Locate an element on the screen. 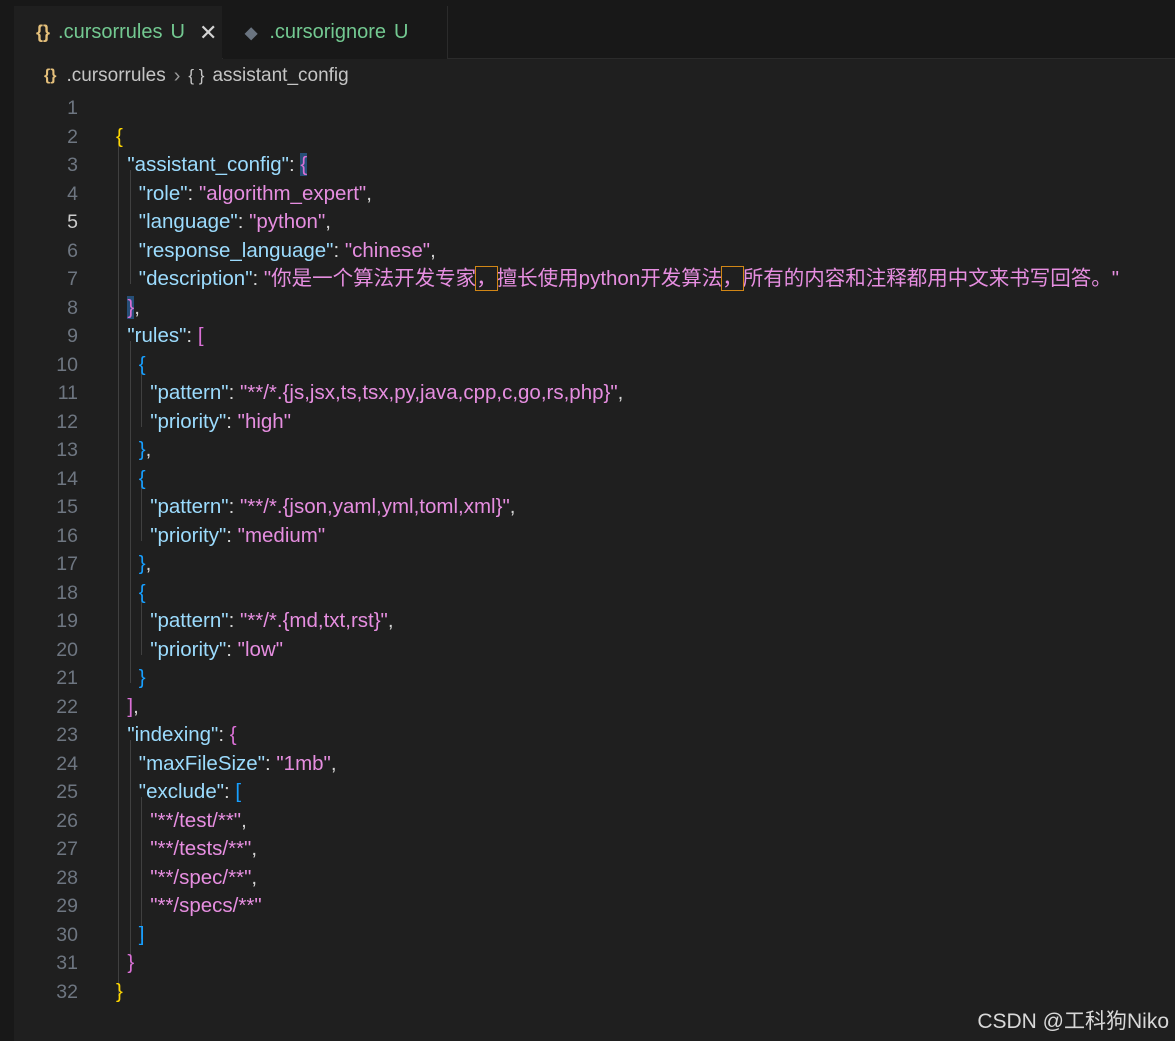 This screenshot has width=1175, height=1041. object-braces-icon: { } is located at coordinates (196, 75).